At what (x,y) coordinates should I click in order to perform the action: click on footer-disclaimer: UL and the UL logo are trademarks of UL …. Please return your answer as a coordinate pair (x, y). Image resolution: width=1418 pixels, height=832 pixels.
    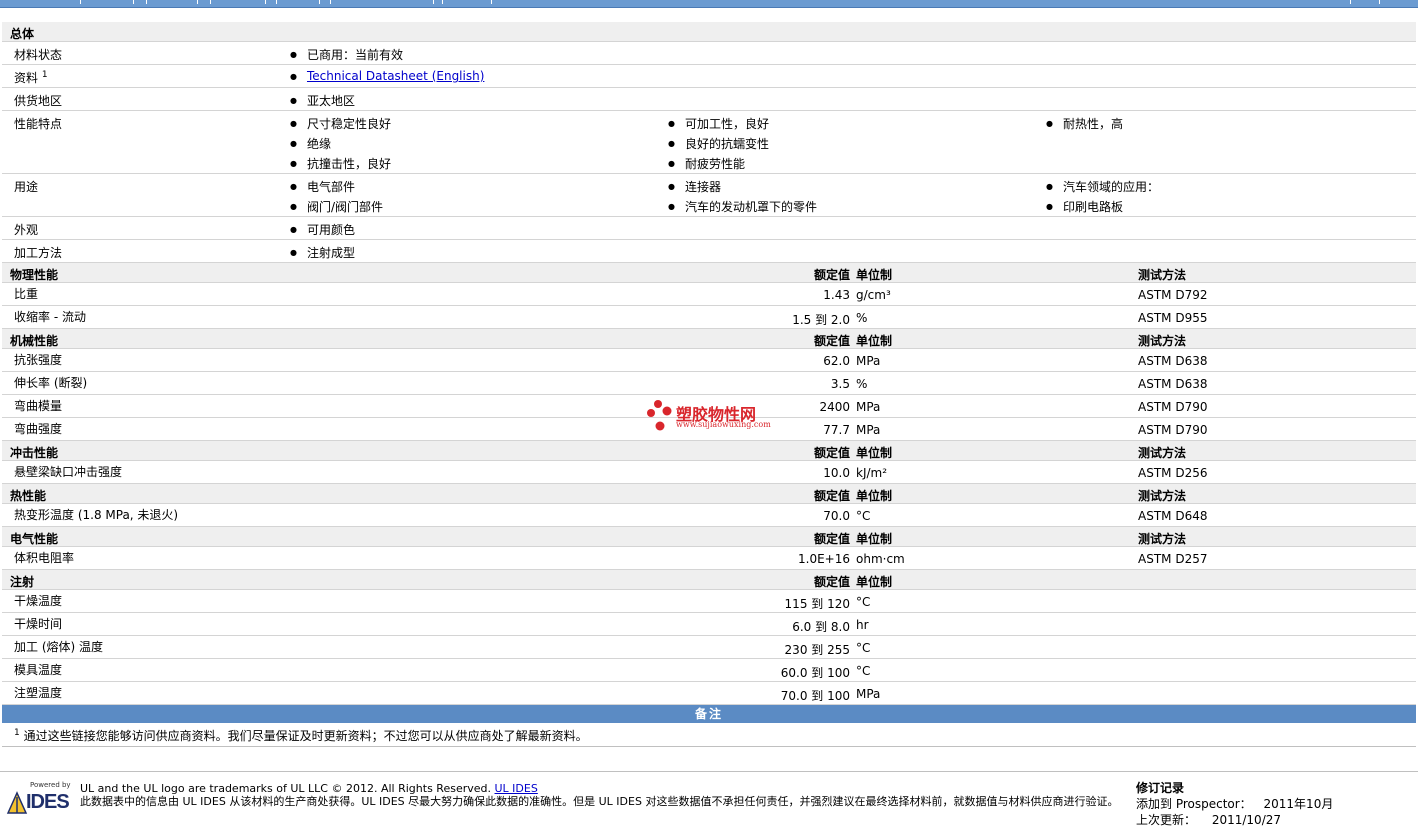
    Looking at the image, I should click on (605, 795).